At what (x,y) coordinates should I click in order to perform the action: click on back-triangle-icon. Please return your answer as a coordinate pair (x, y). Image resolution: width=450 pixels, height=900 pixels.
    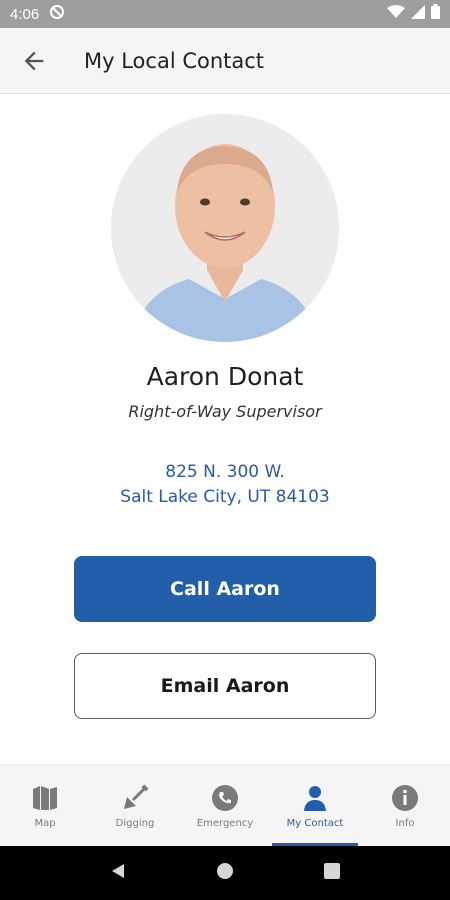
    Looking at the image, I should click on (118, 873).